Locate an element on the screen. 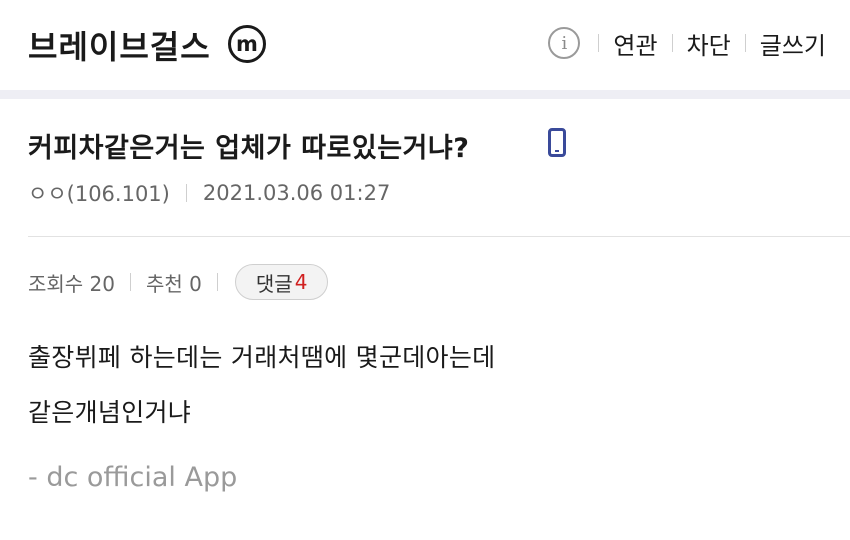 The image size is (850, 540). info-circle-icon: i is located at coordinates (564, 43).